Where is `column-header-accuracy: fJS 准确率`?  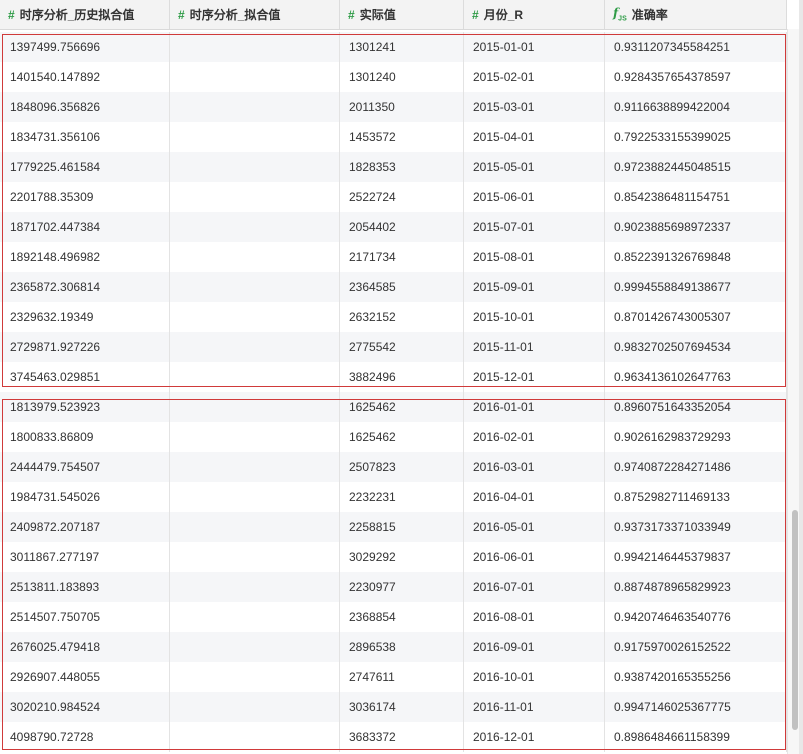 column-header-accuracy: fJS 准确率 is located at coordinates (696, 14).